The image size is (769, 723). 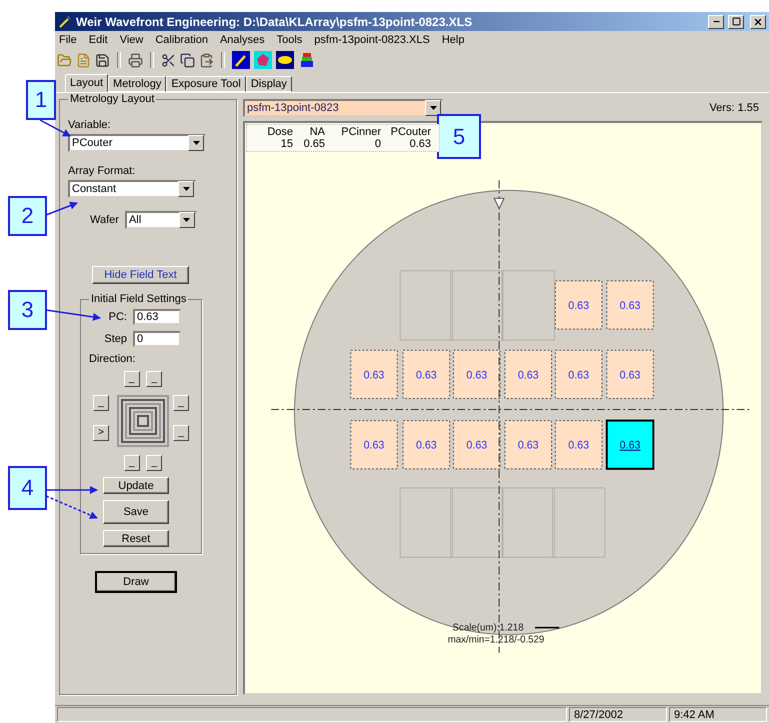 What do you see at coordinates (68, 40) in the screenshot?
I see `menu-item: File` at bounding box center [68, 40].